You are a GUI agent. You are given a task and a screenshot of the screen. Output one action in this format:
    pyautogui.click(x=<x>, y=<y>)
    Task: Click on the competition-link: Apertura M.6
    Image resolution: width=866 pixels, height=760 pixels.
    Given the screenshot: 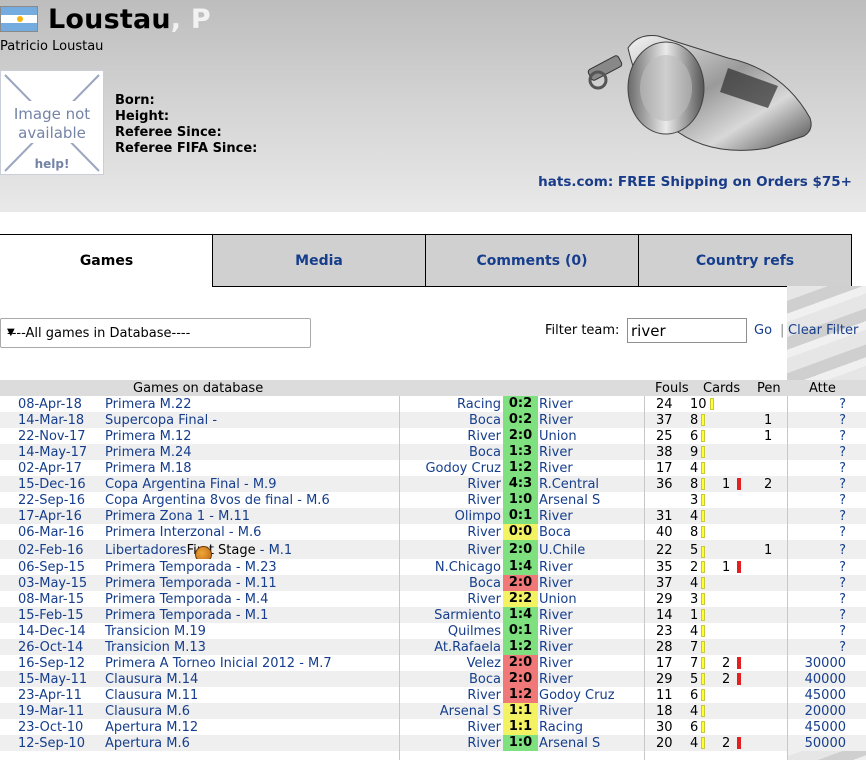 What is the action you would take?
    pyautogui.click(x=147, y=743)
    